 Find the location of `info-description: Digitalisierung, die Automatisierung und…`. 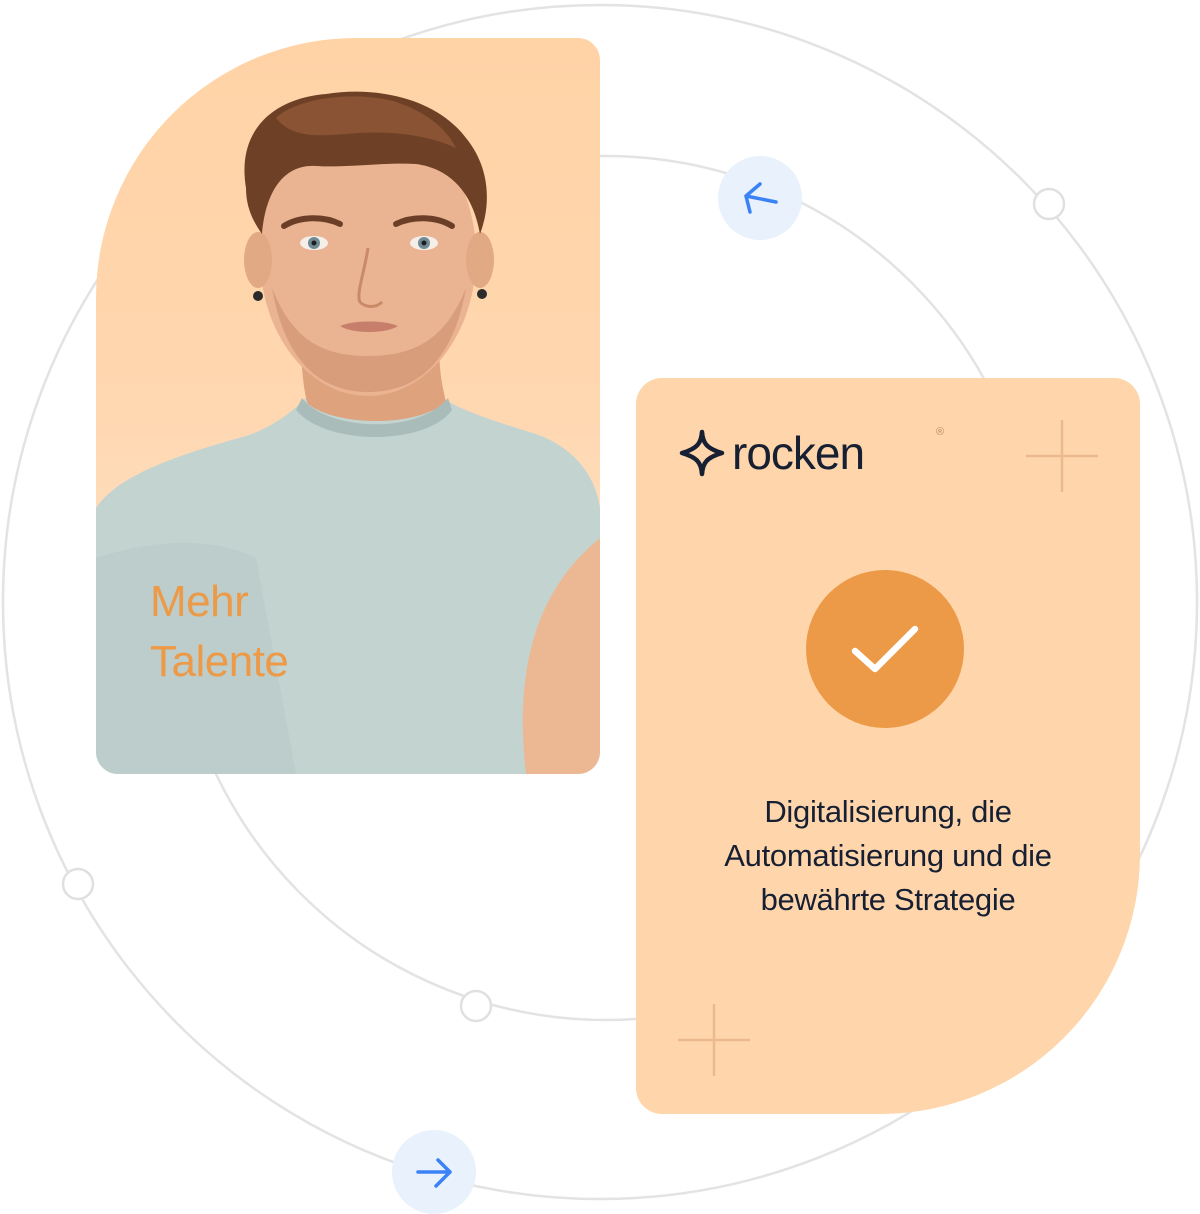

info-description: Digitalisierung, die Automatisierung und… is located at coordinates (888, 856).